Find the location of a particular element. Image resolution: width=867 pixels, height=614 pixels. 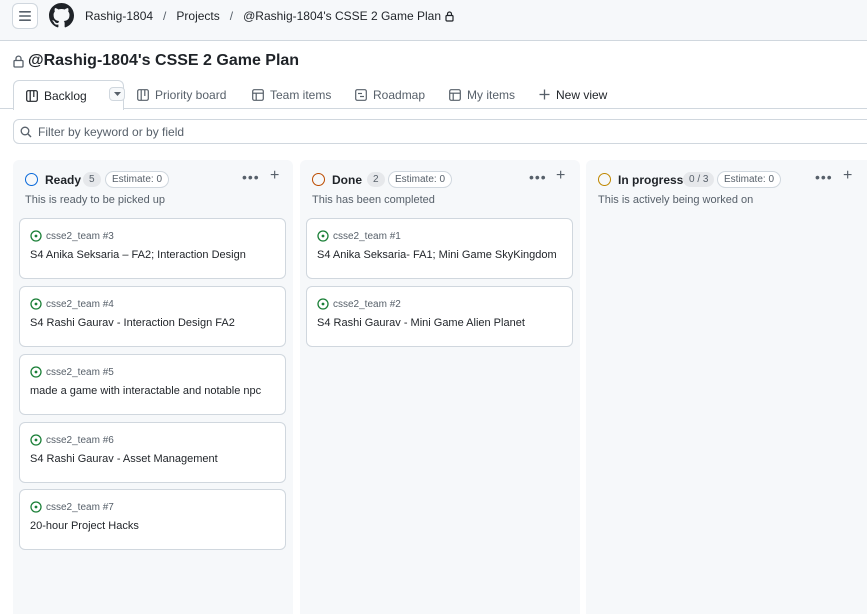

search-icon is located at coordinates (26, 131).